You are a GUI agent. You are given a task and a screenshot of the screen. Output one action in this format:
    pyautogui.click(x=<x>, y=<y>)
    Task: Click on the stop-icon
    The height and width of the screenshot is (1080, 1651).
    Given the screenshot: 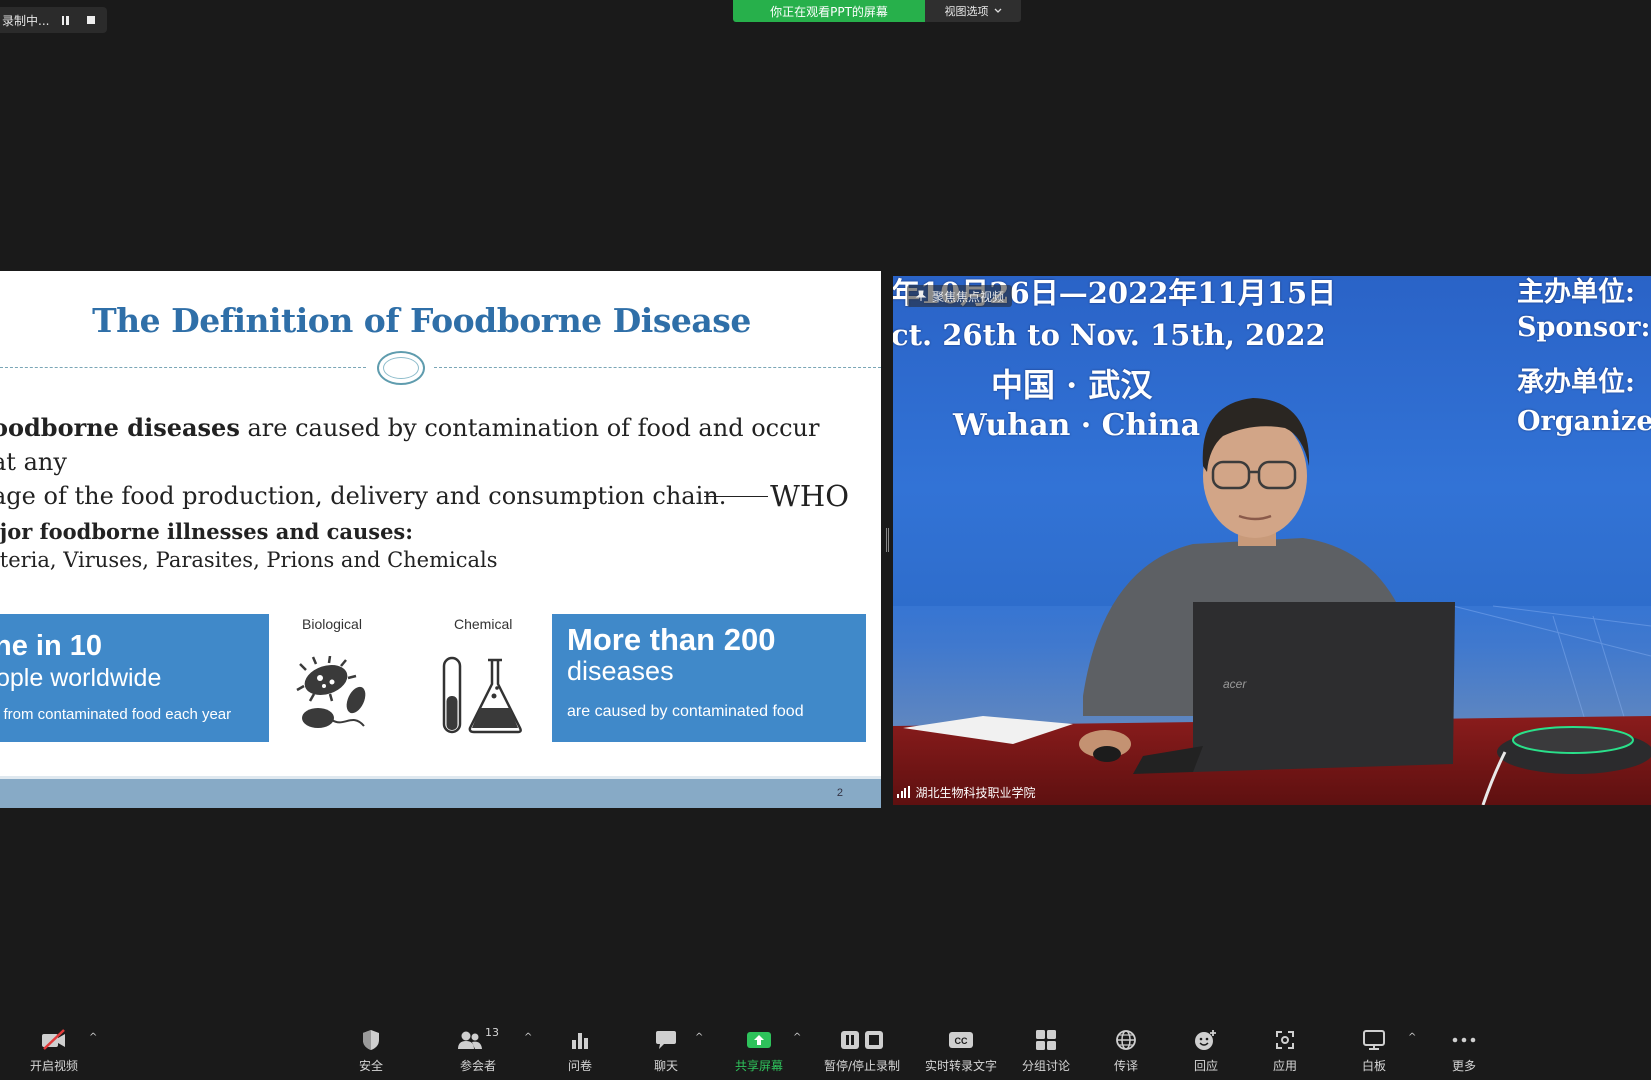 What is the action you would take?
    pyautogui.click(x=91, y=20)
    